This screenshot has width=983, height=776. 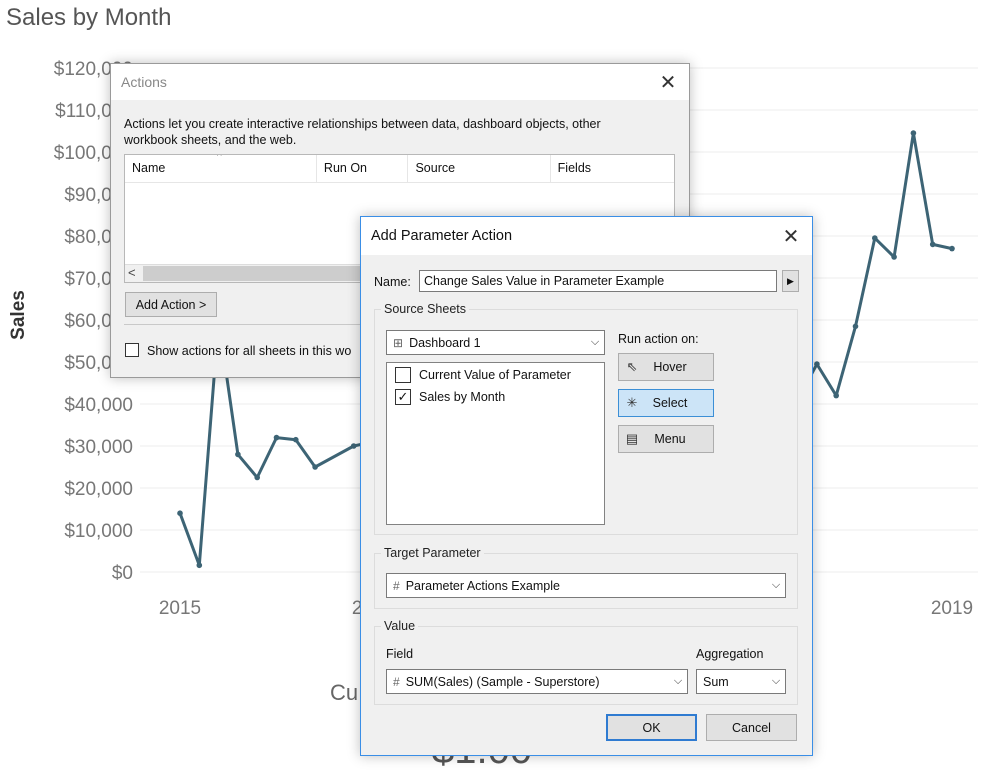 What do you see at coordinates (98, 531) in the screenshot?
I see `y-tick-label: $10,000` at bounding box center [98, 531].